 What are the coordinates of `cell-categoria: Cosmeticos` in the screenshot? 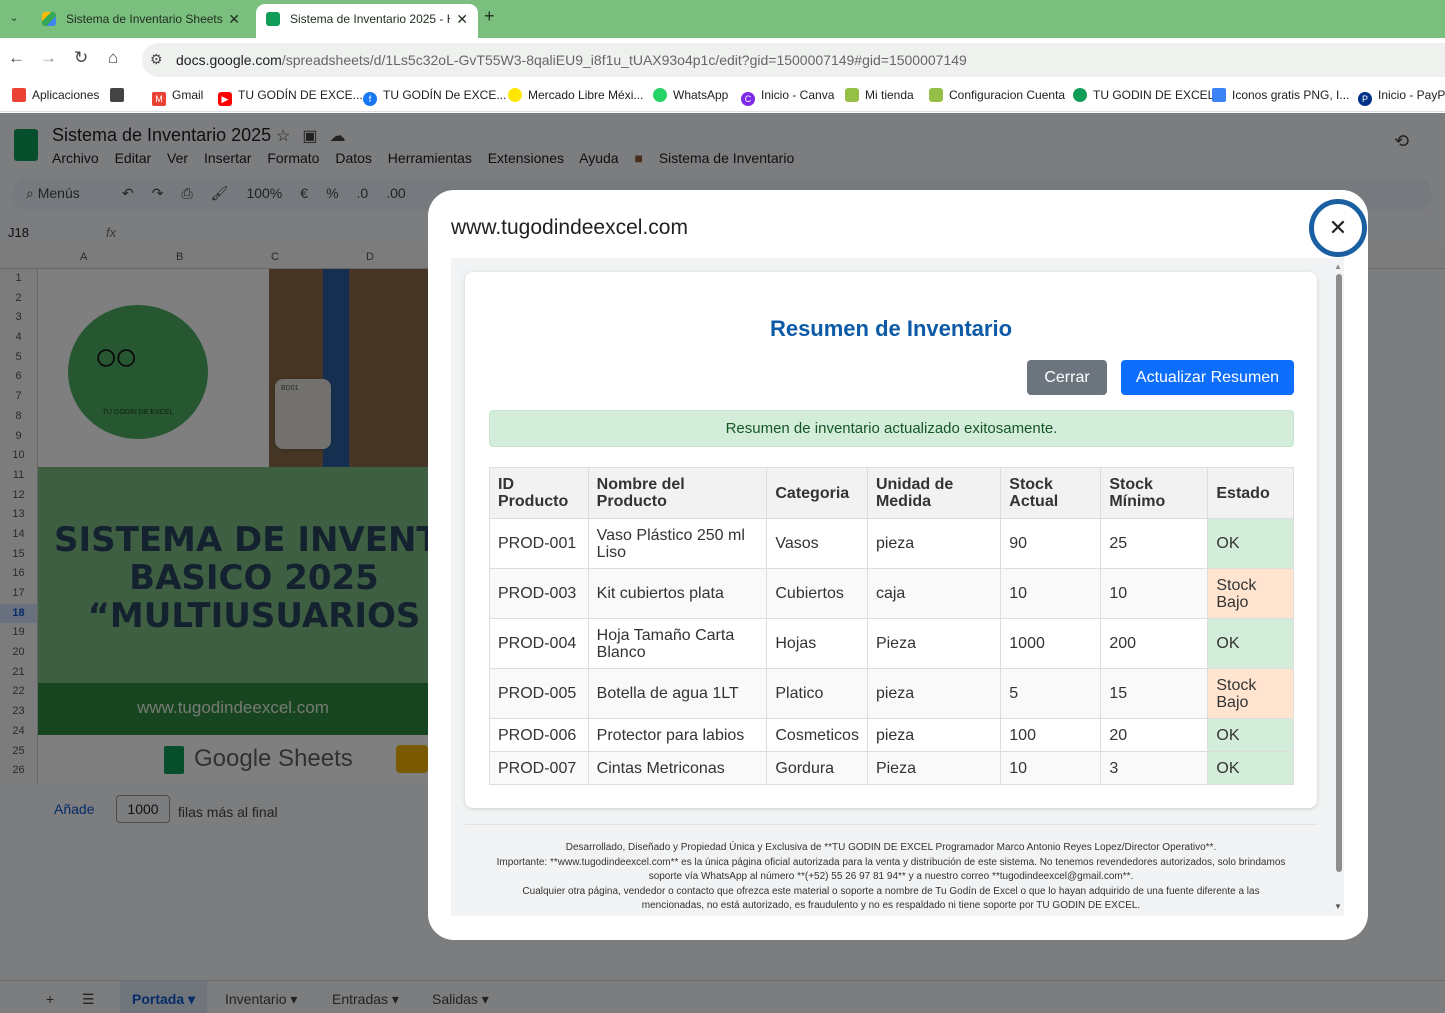 It's located at (817, 735).